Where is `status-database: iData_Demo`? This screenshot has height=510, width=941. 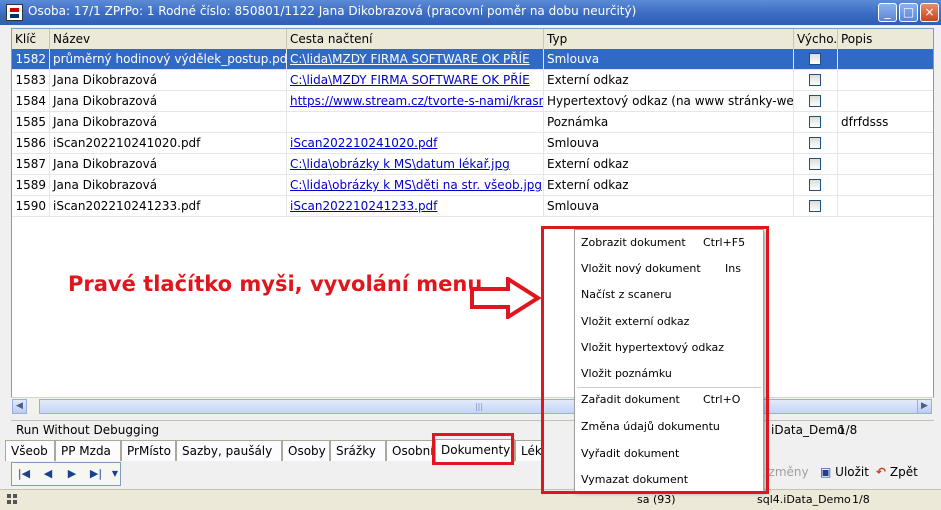
status-database: iData_Demo is located at coordinates (808, 430).